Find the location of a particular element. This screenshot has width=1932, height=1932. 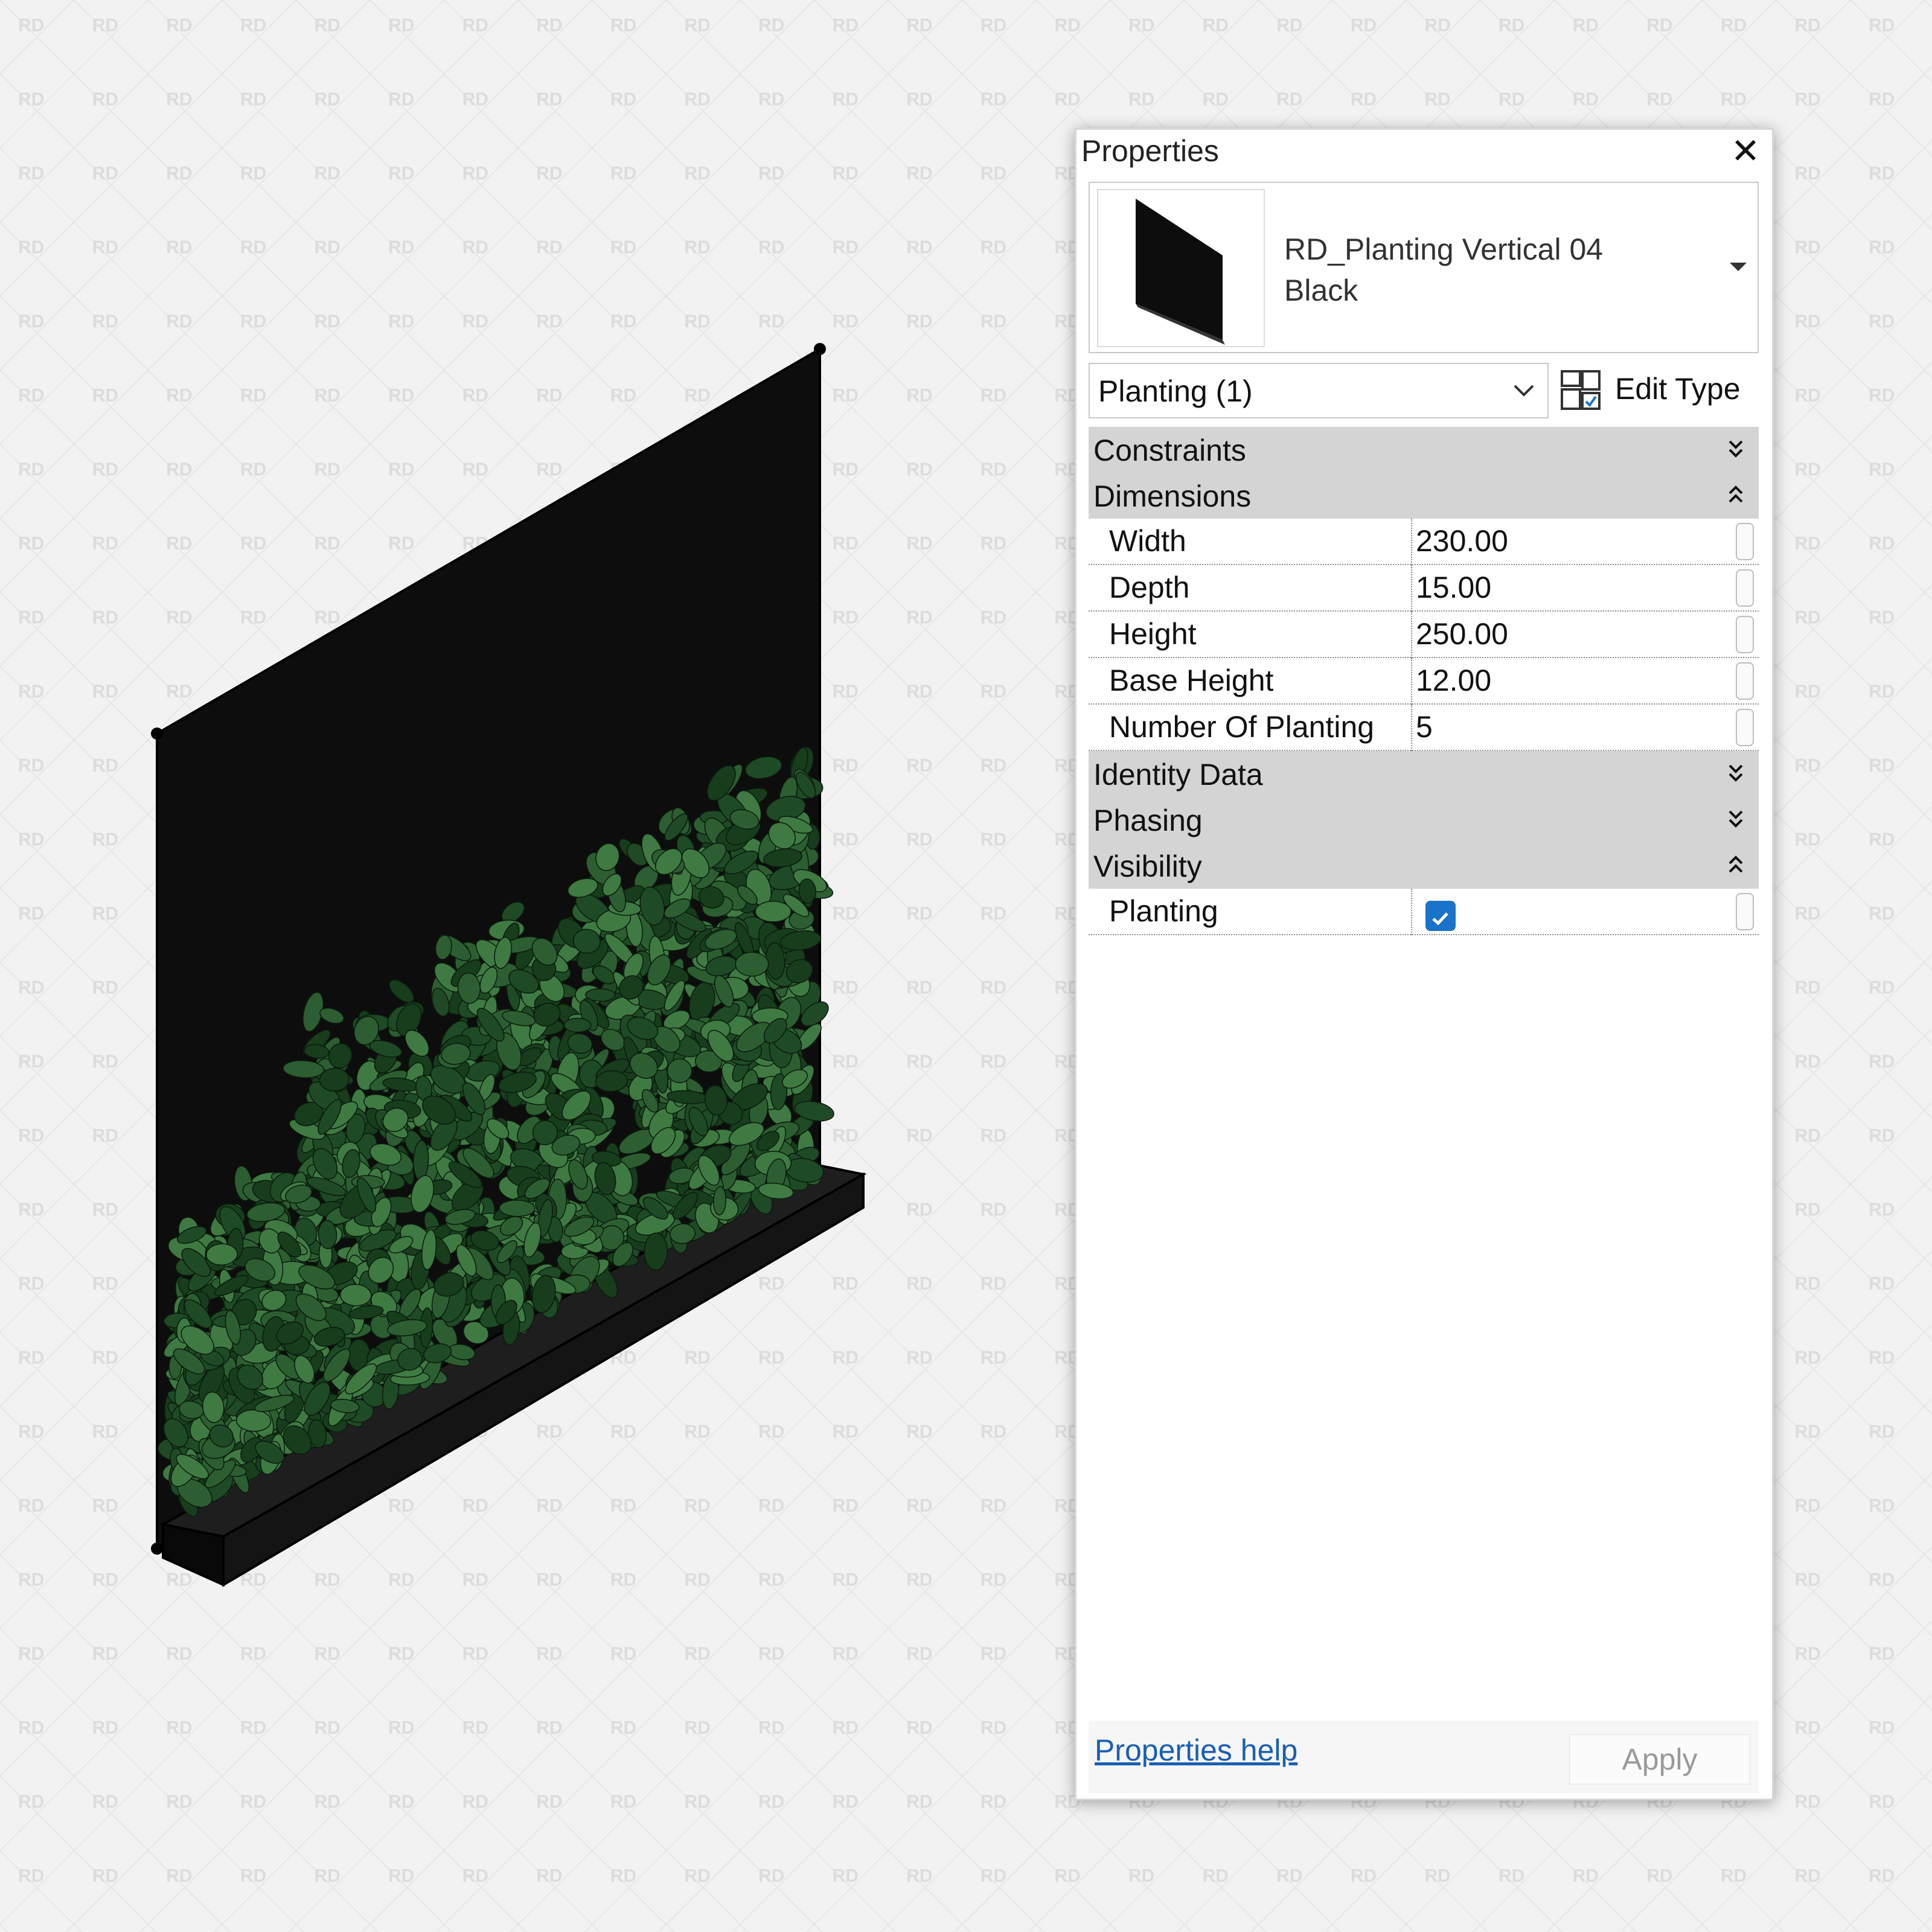

type-selector: RD_Planting Vertical 04 Black is located at coordinates (1424, 267).